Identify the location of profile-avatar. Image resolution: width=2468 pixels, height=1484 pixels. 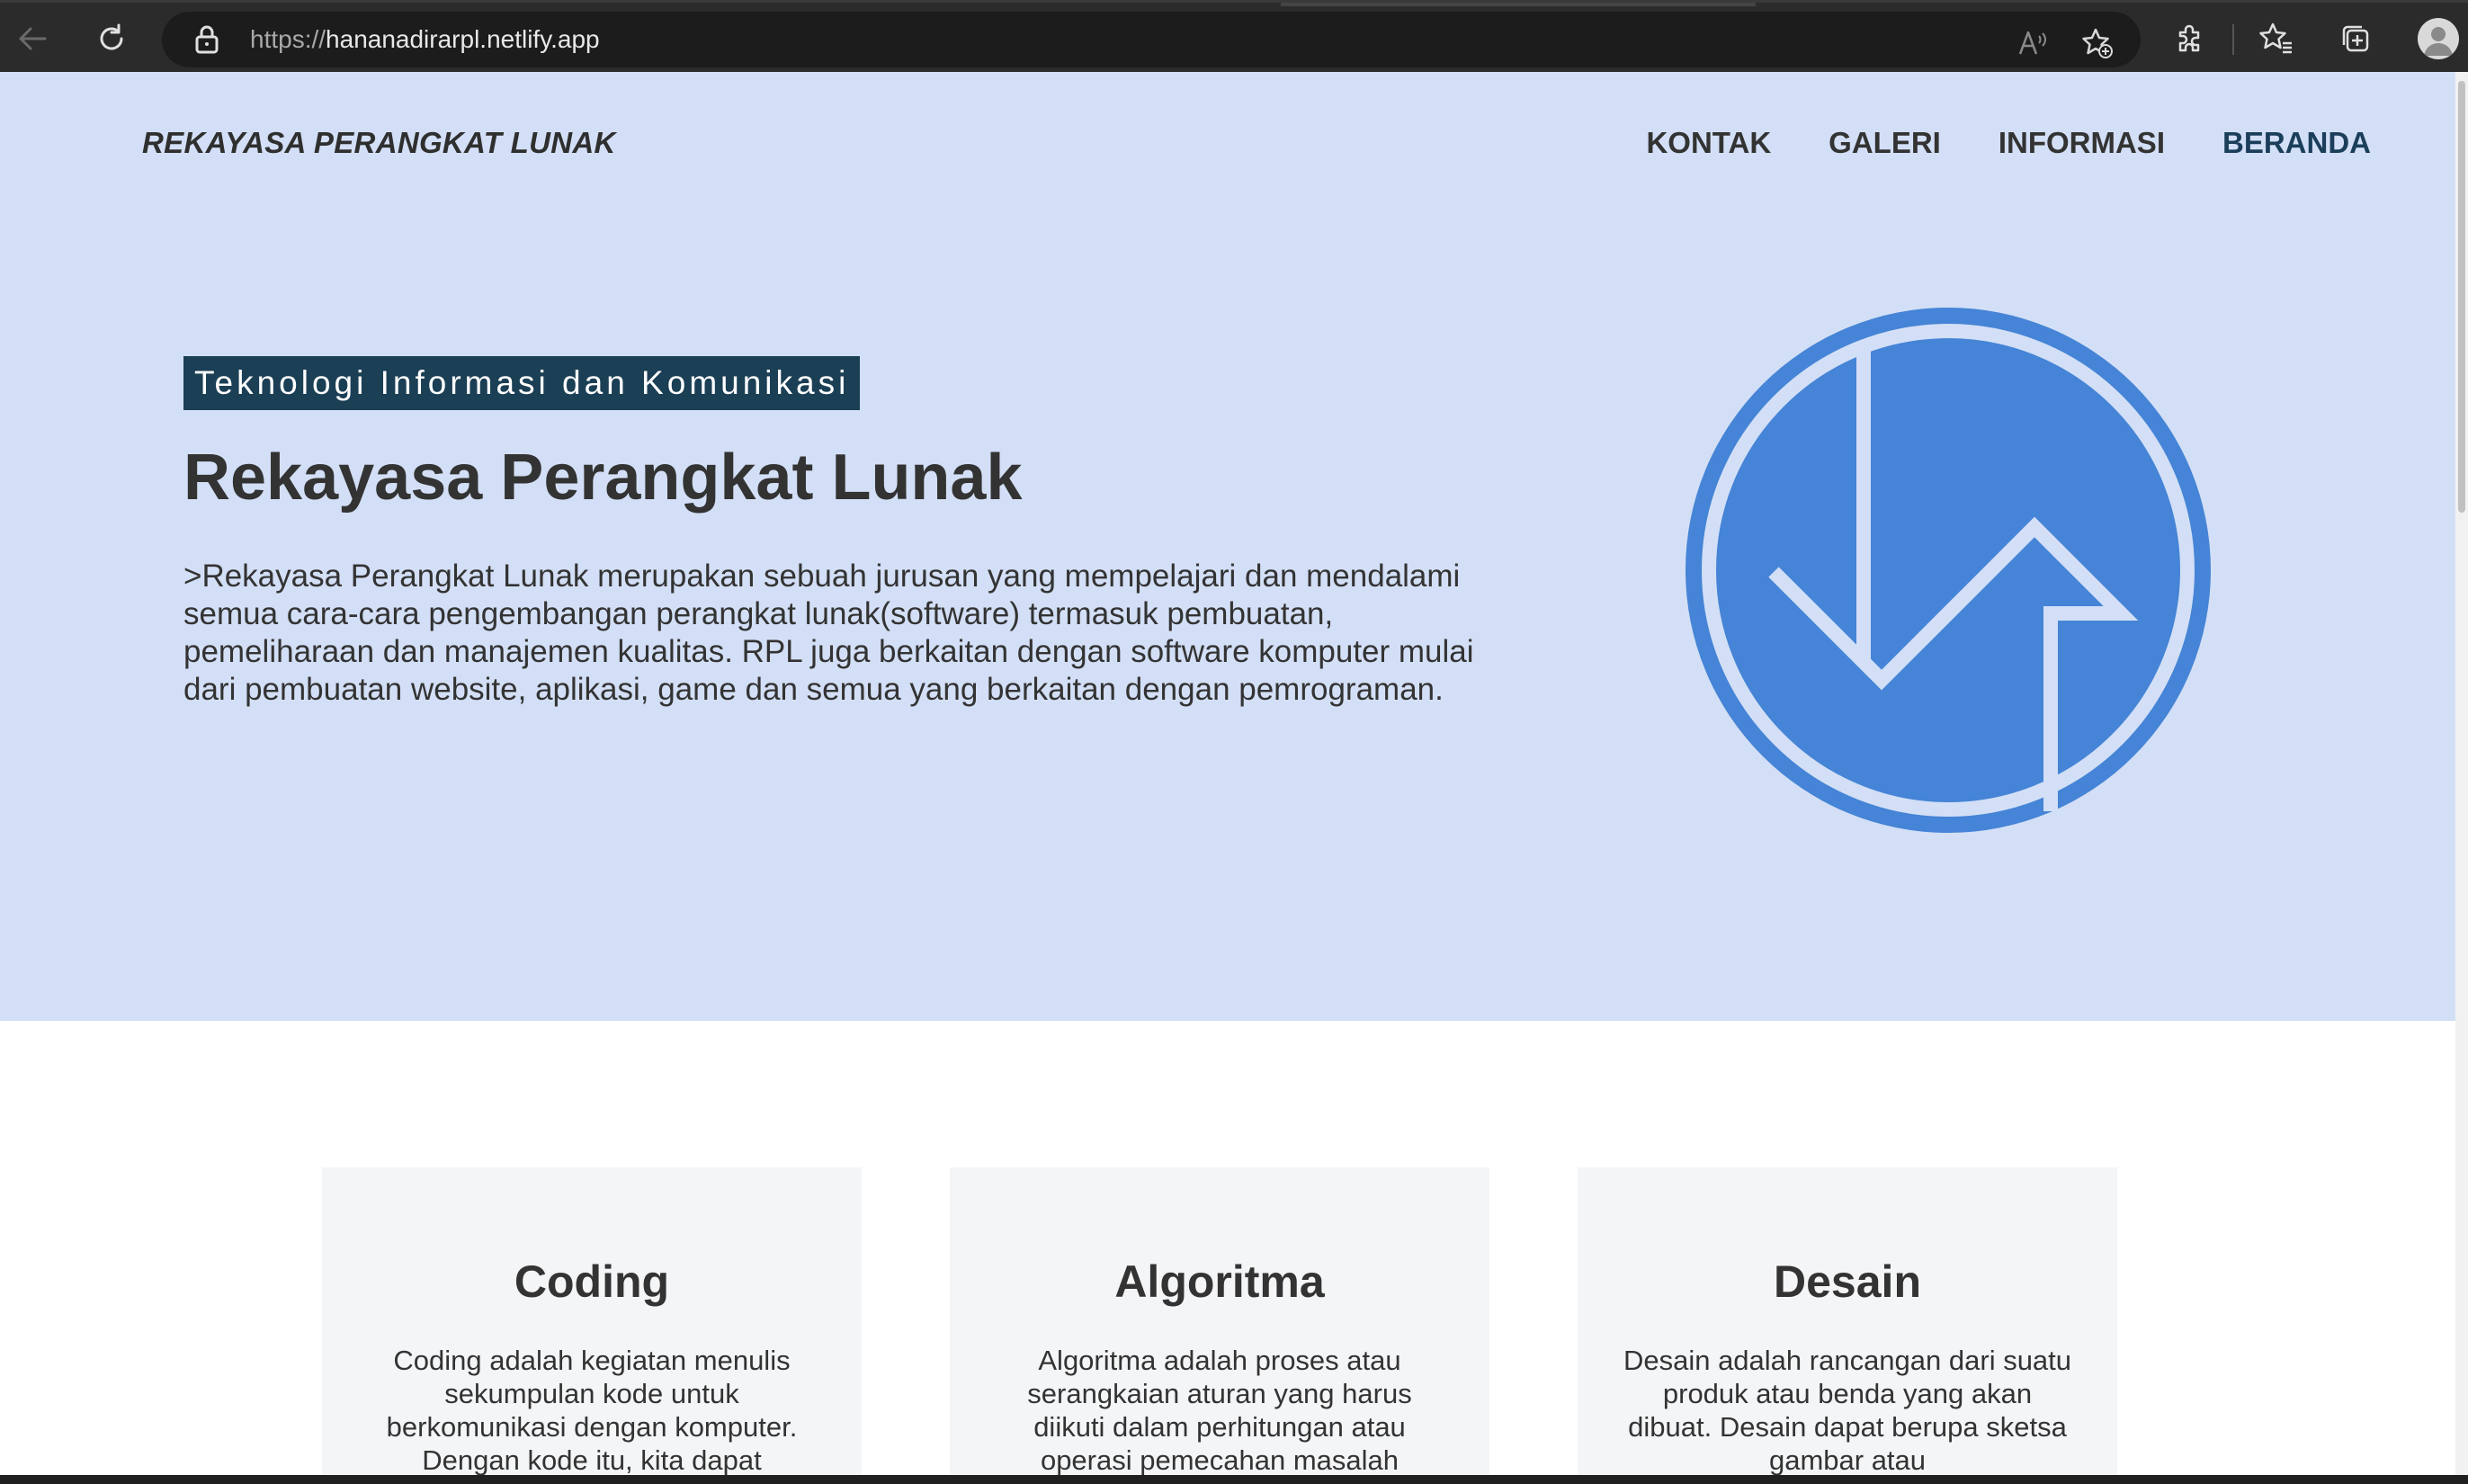
(2438, 38).